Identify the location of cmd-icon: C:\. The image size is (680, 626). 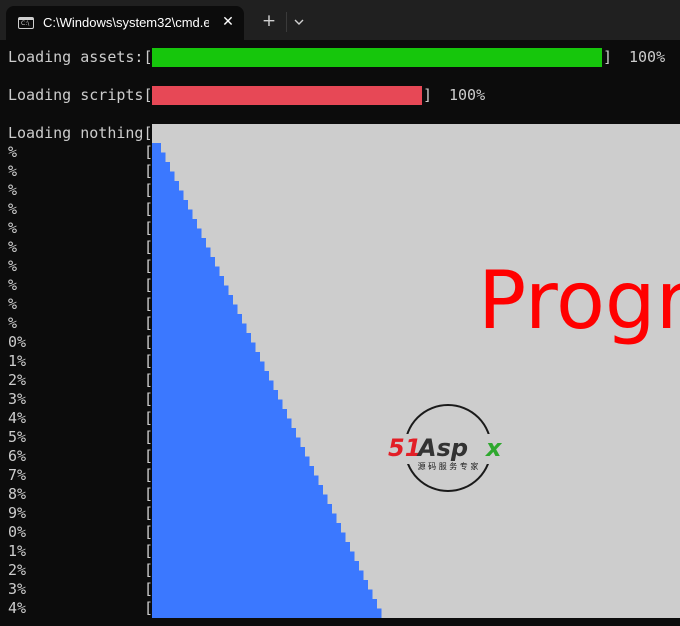
(26, 23).